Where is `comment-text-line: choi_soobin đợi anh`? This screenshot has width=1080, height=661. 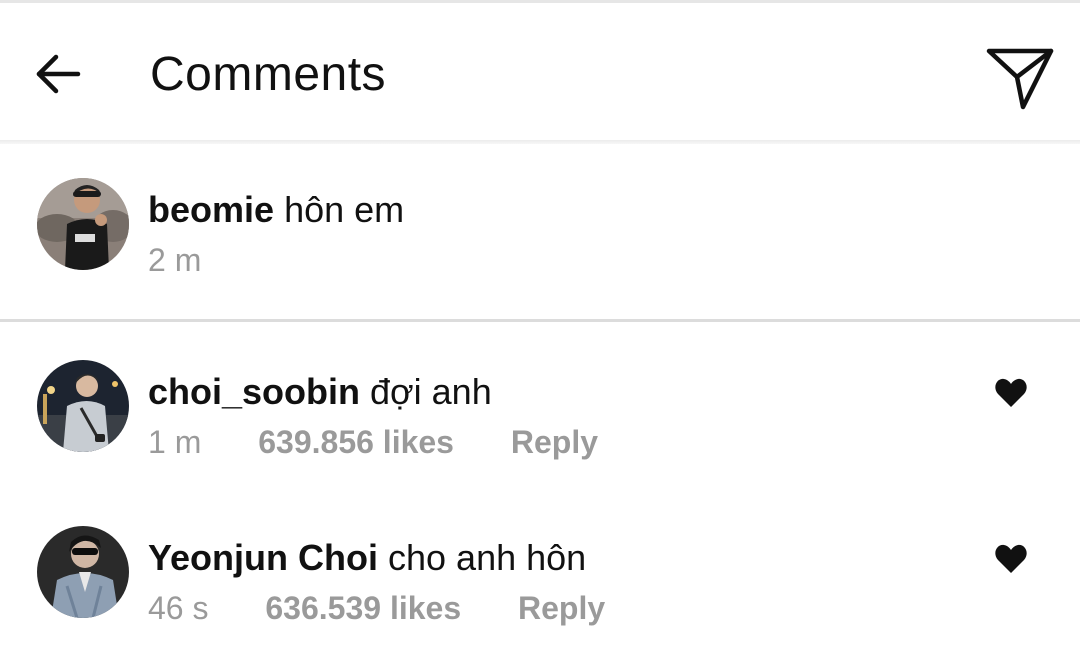
comment-text-line: choi_soobin đợi anh is located at coordinates (320, 392).